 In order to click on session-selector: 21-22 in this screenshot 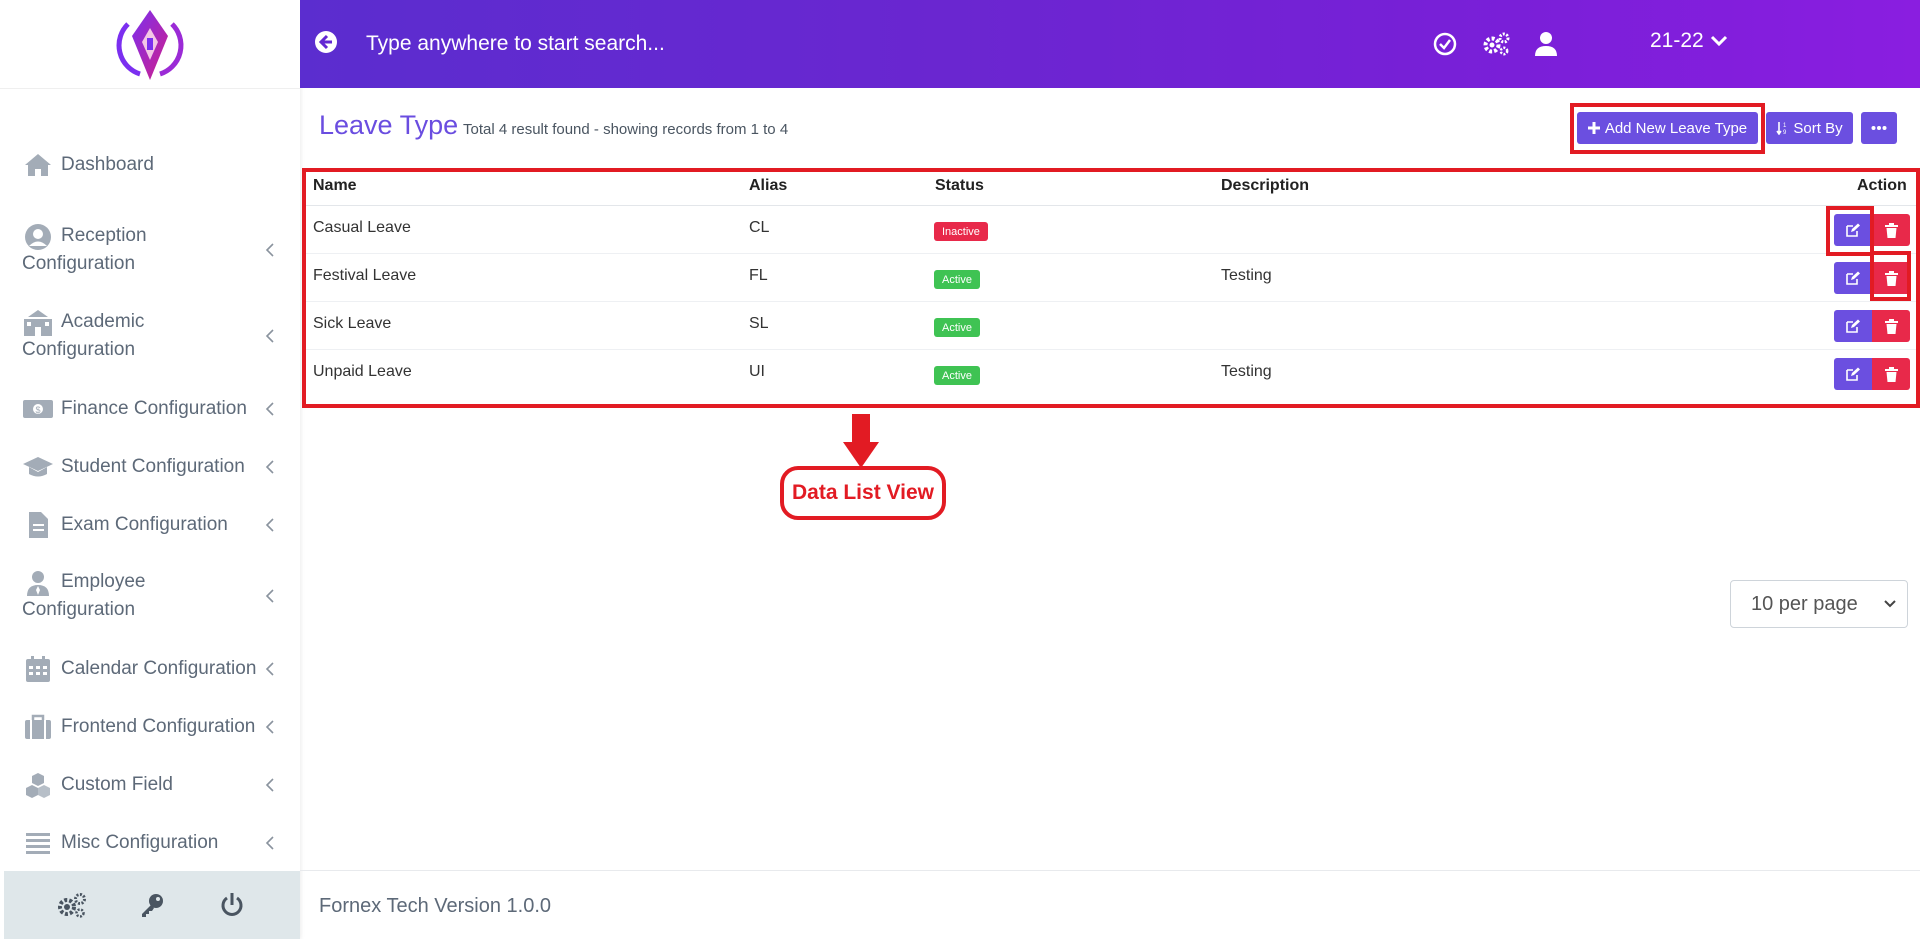, I will do `click(1689, 41)`.